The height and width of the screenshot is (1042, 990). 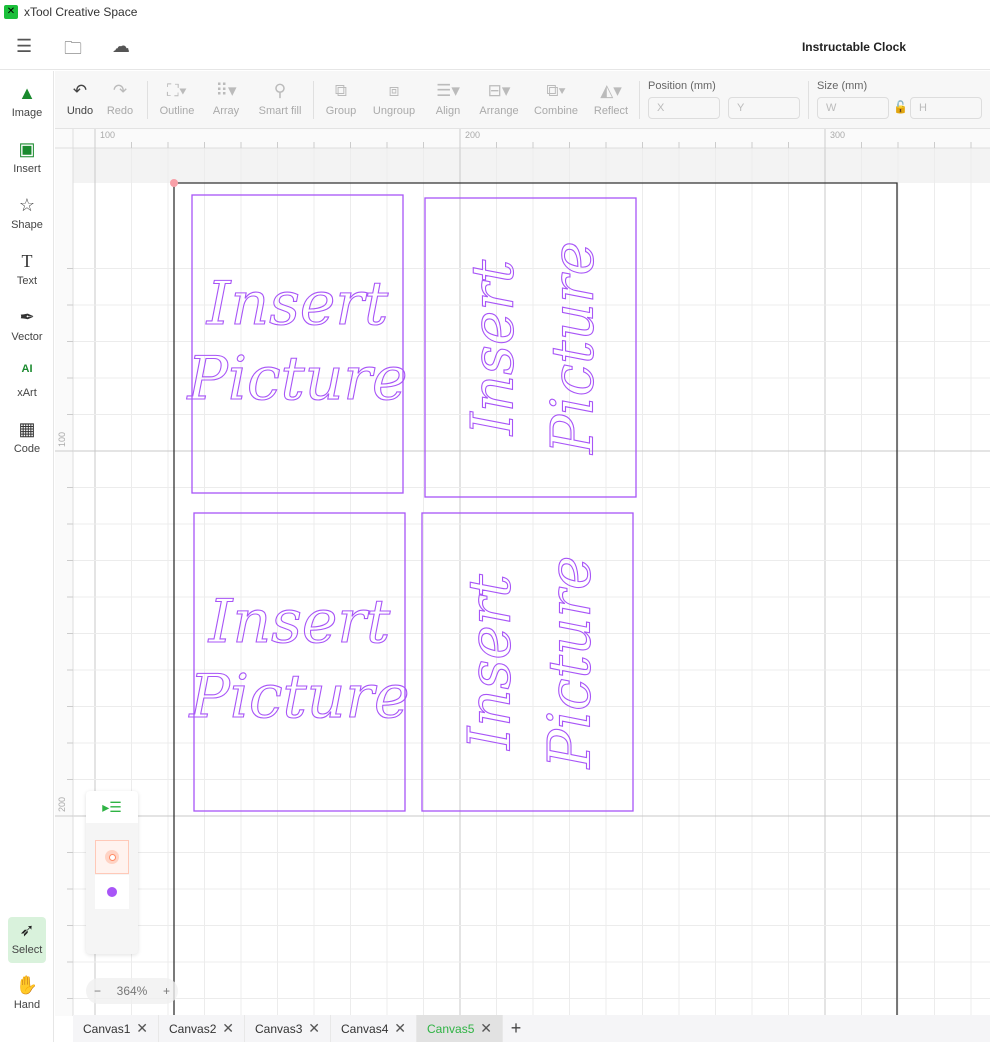 I want to click on stamp-icon: ⚲, so click(x=280, y=90).